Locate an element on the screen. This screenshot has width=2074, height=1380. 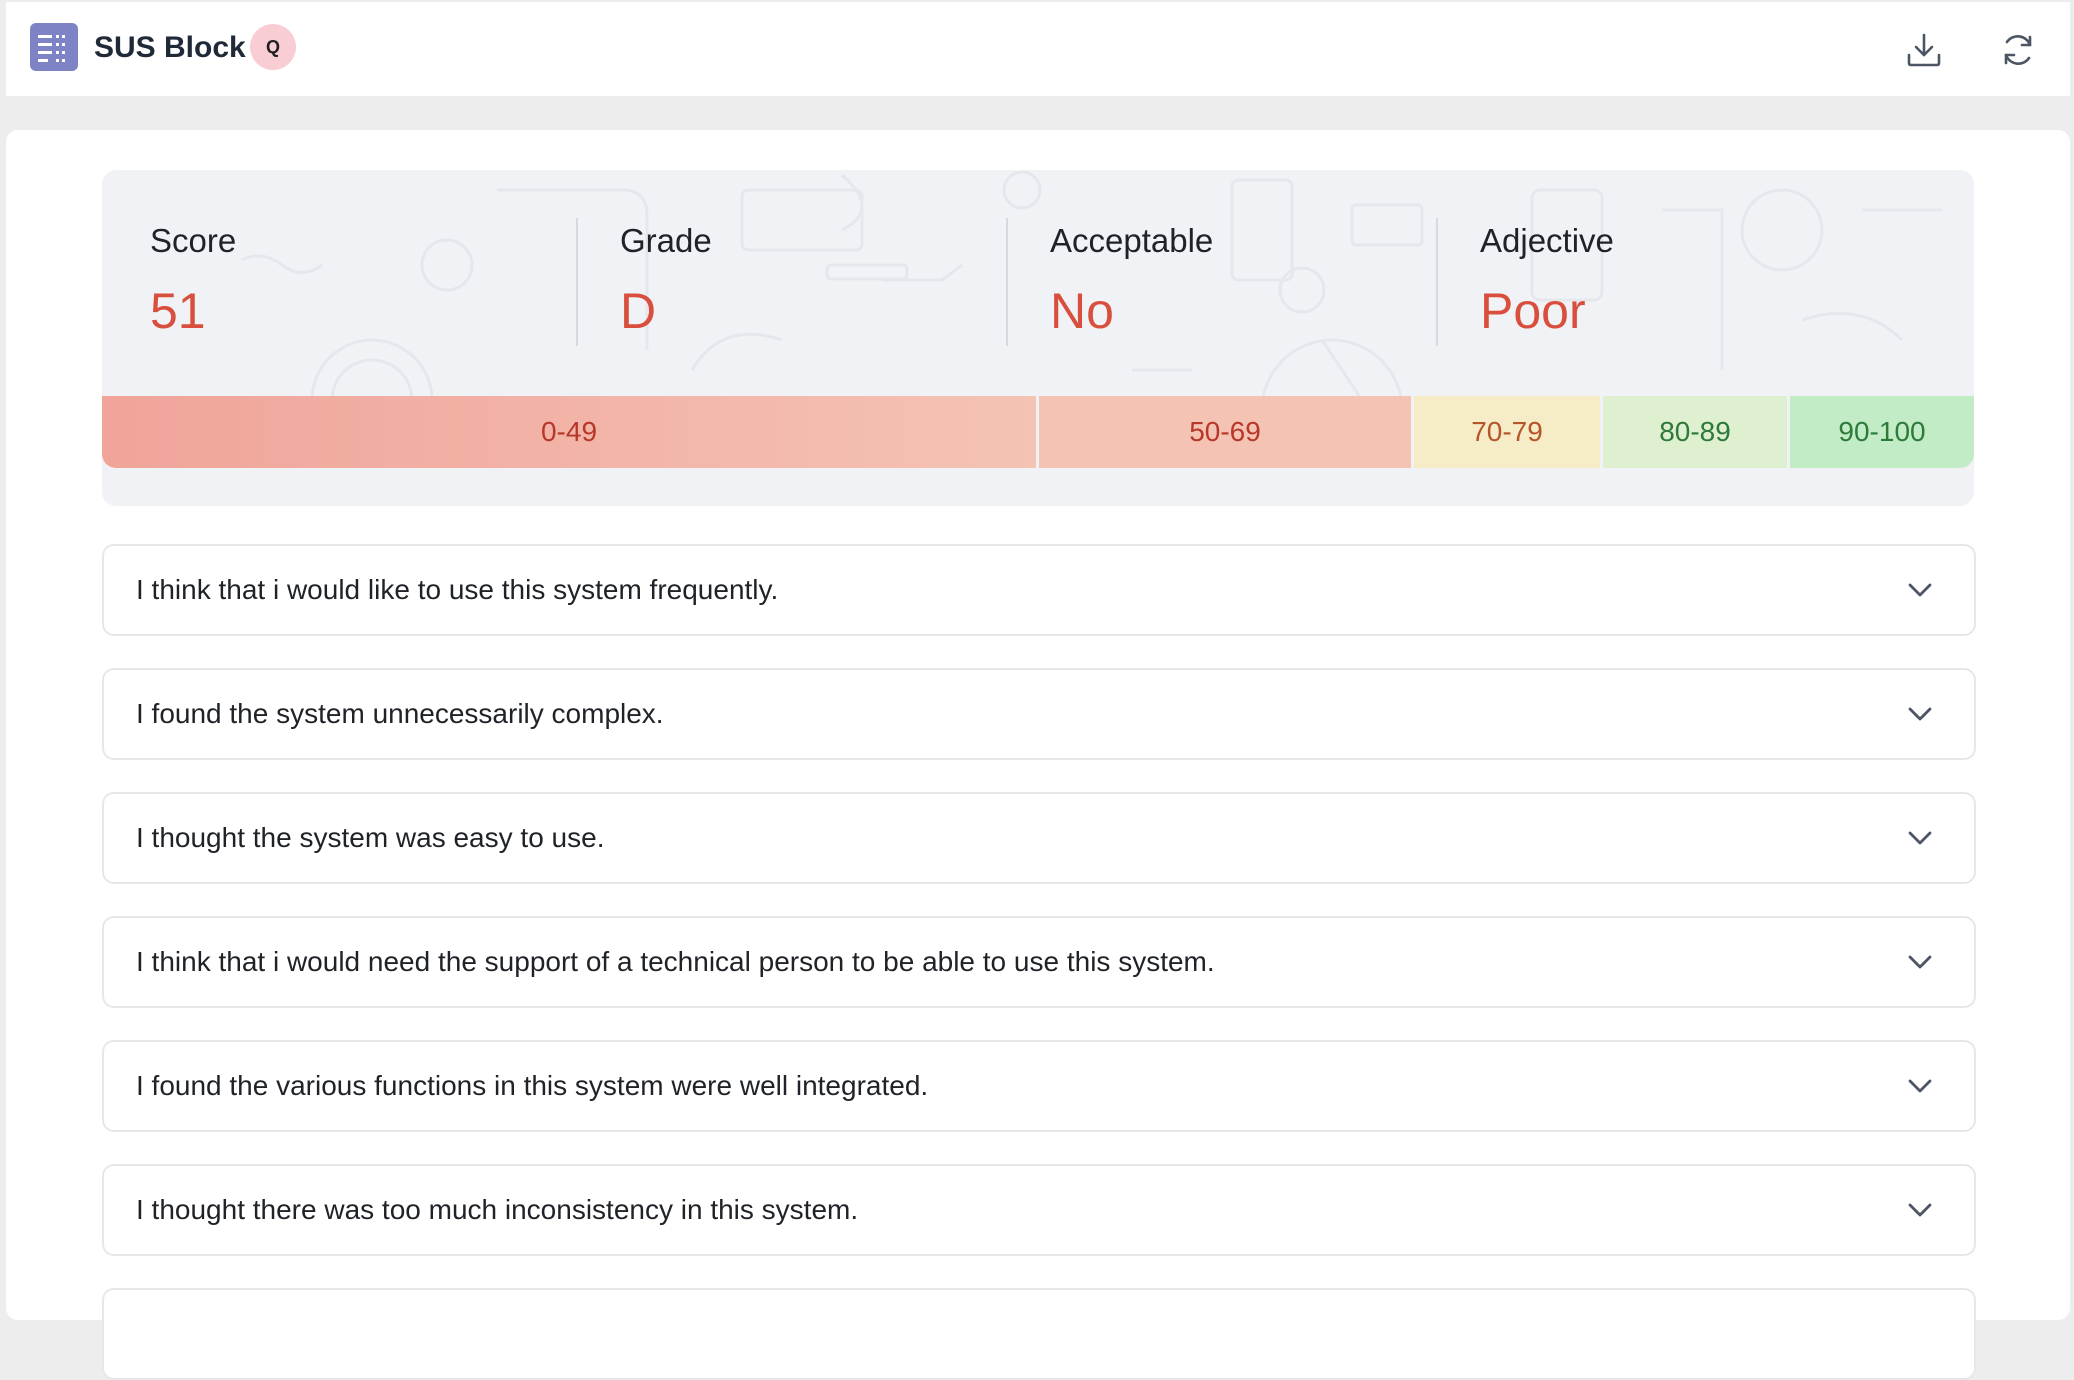
grade-label: Grade is located at coordinates (666, 240).